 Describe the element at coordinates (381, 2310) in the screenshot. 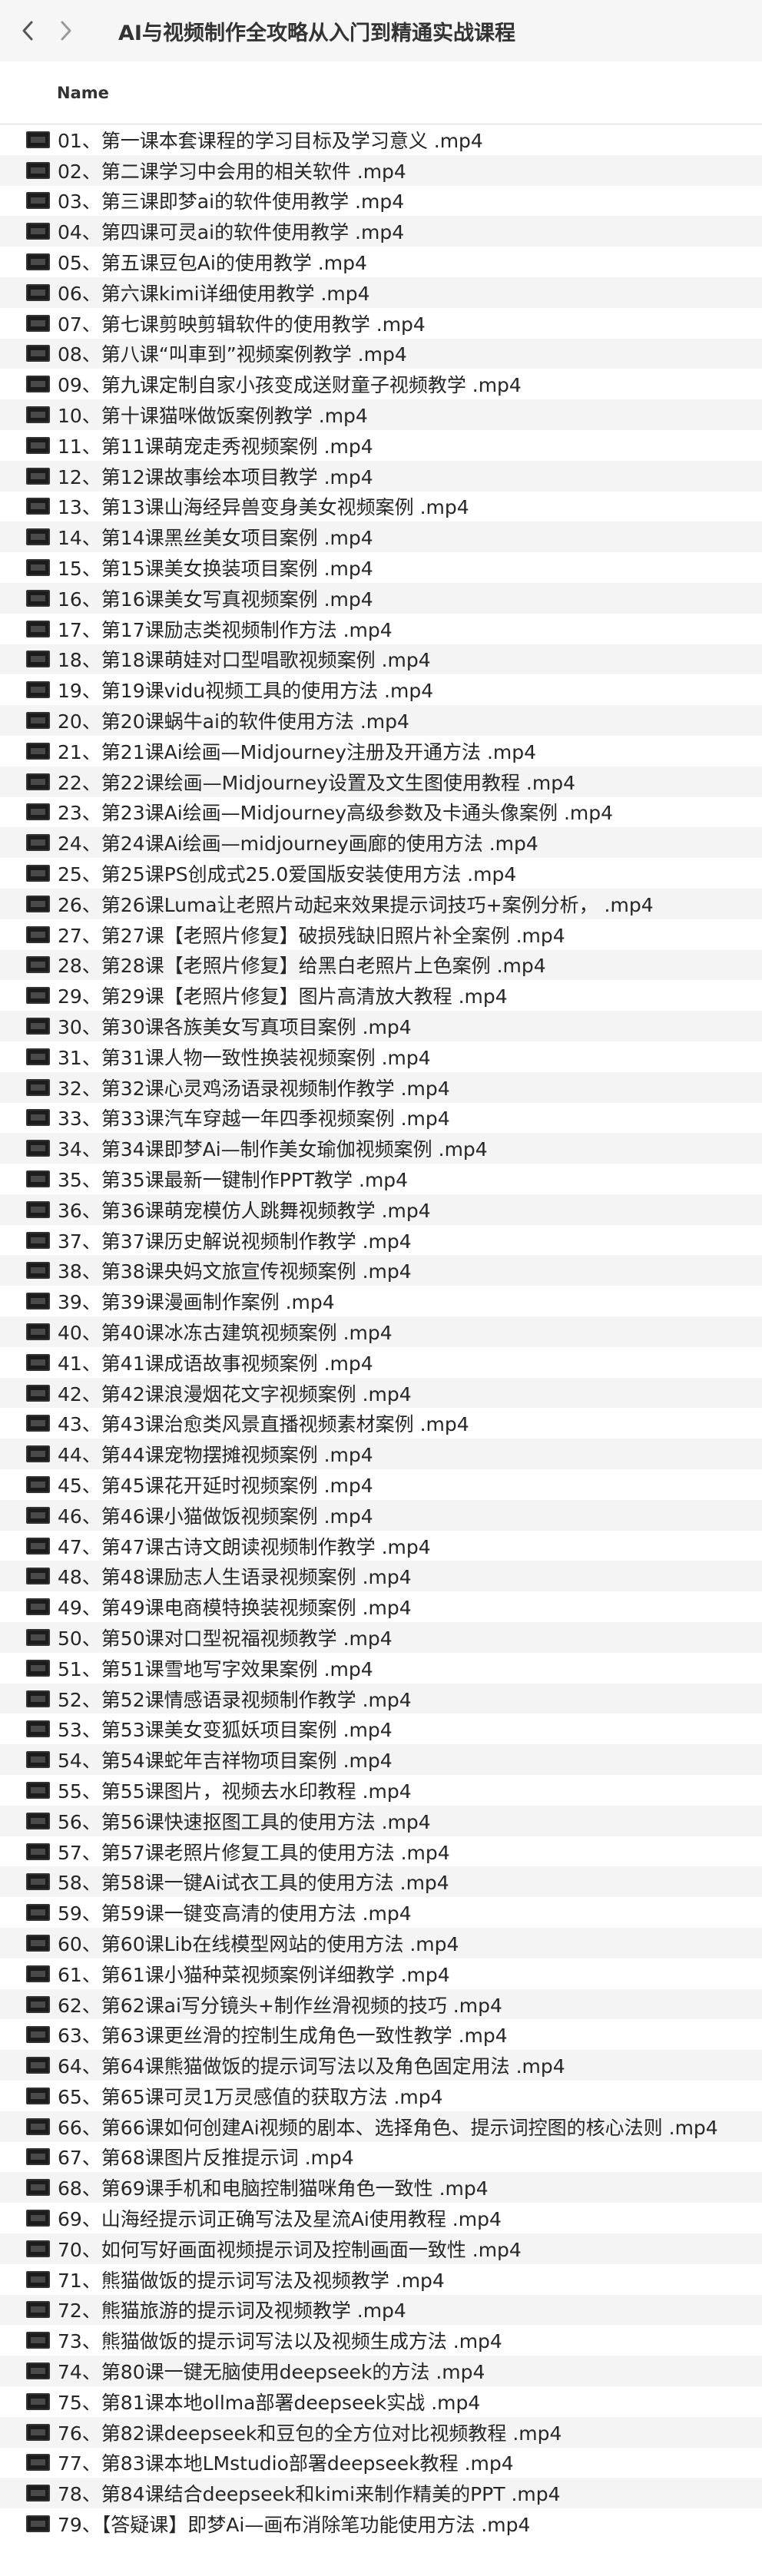

I see `file-row: 72、熊猫旅游的提示词及视频教学 .mp4` at that location.